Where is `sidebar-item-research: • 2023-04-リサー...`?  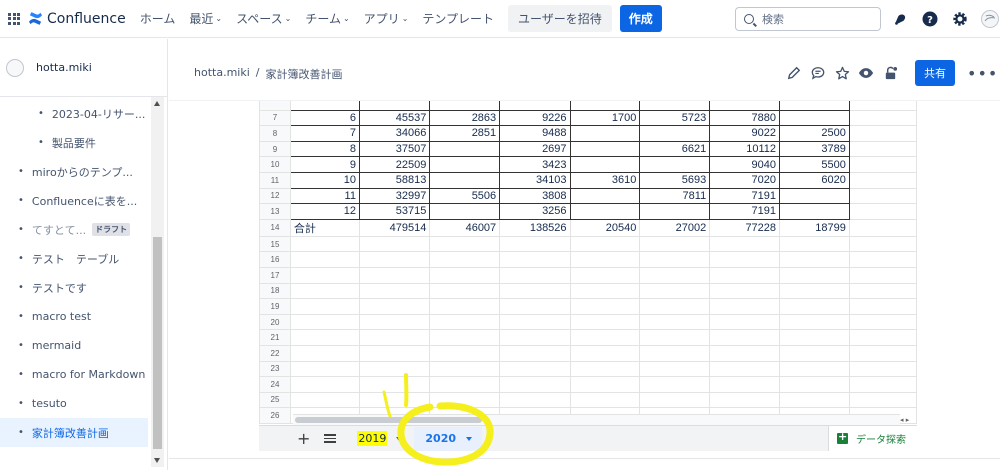
sidebar-item-research: • 2023-04-リサー... is located at coordinates (74, 113).